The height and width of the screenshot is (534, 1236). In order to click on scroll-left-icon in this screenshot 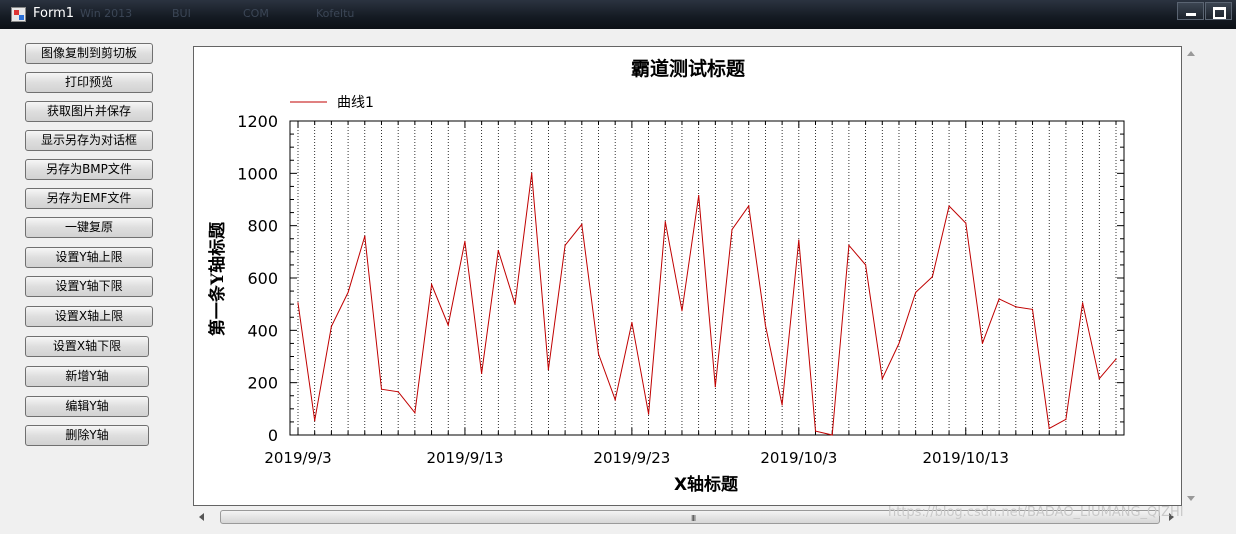, I will do `click(201, 517)`.